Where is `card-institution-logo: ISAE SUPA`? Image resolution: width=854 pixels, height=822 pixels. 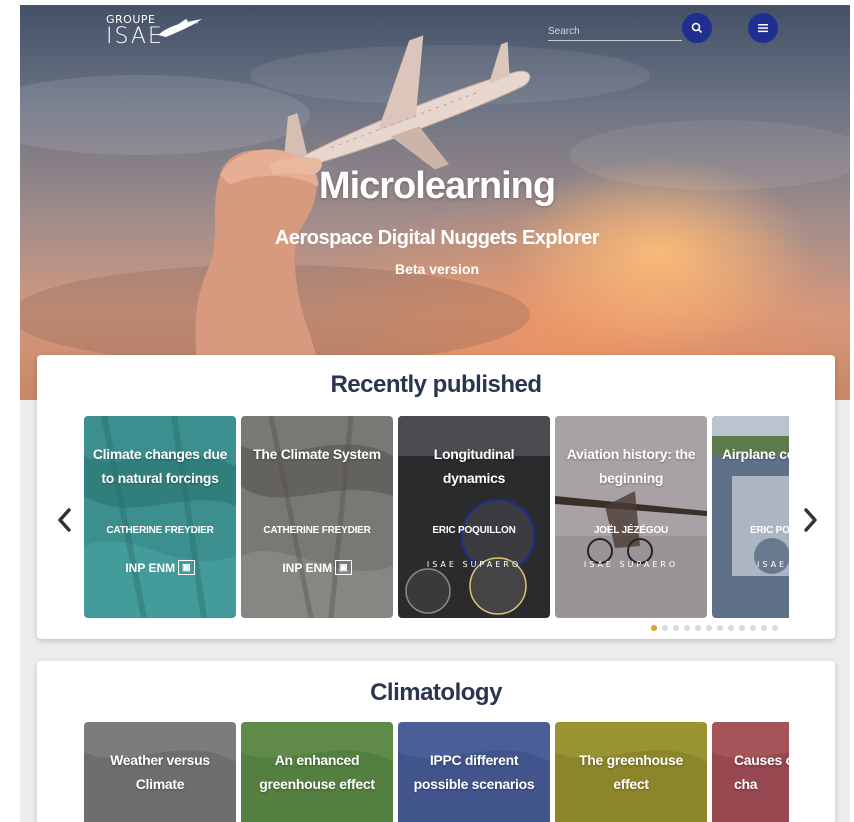 card-institution-logo: ISAE SUPA is located at coordinates (750, 564).